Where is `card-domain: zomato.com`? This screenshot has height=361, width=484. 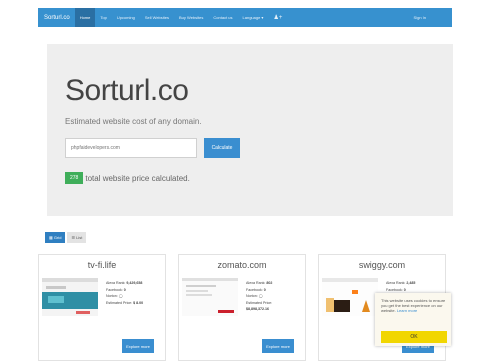
card-domain: zomato.com is located at coordinates (242, 265).